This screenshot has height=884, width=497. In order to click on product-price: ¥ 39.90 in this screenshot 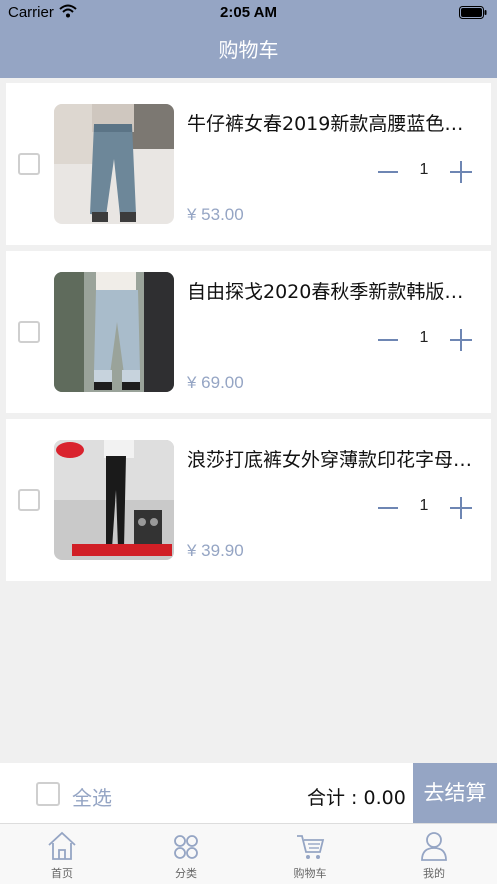, I will do `click(215, 550)`.